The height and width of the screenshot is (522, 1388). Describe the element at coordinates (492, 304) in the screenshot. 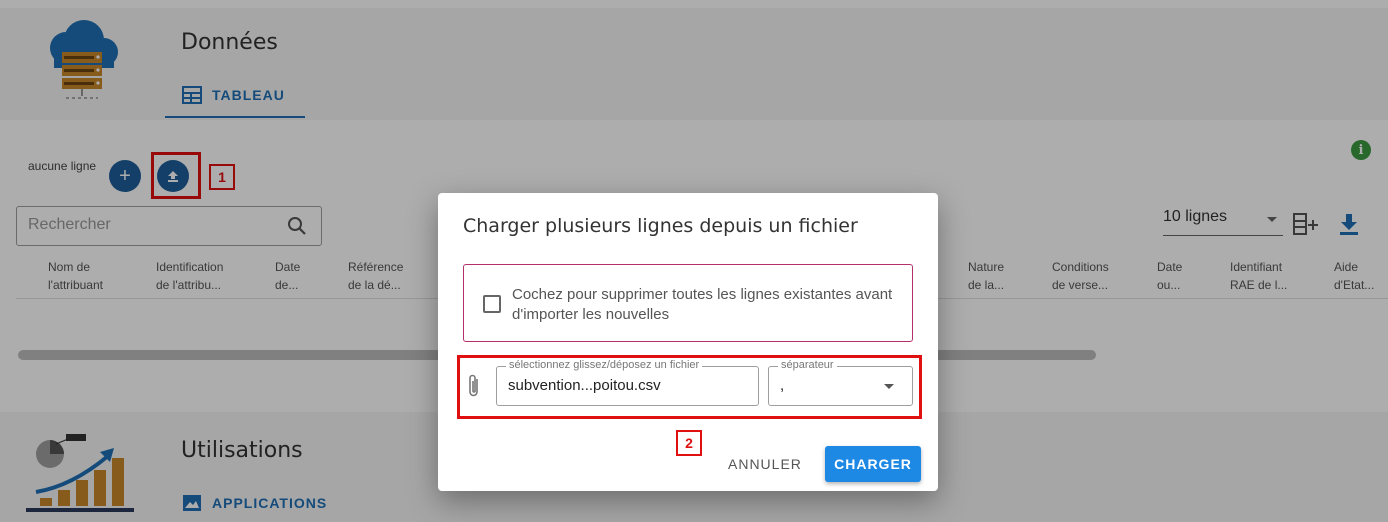

I see `delete-existing-checkbox` at that location.